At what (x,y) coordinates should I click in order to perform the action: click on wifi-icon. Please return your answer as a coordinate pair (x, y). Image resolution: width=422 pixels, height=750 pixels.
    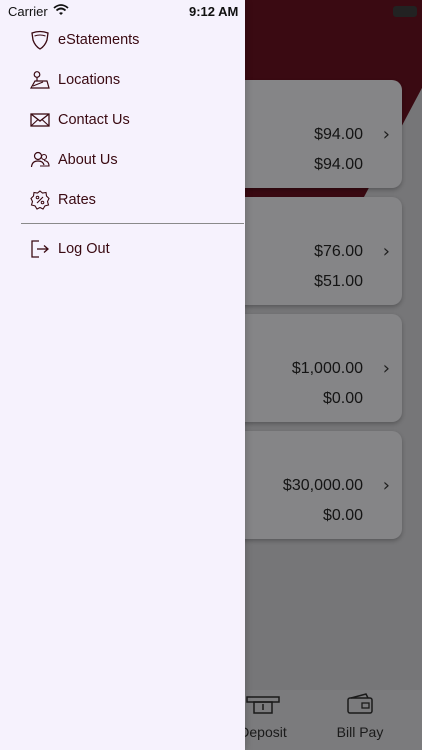
    Looking at the image, I should click on (61, 11).